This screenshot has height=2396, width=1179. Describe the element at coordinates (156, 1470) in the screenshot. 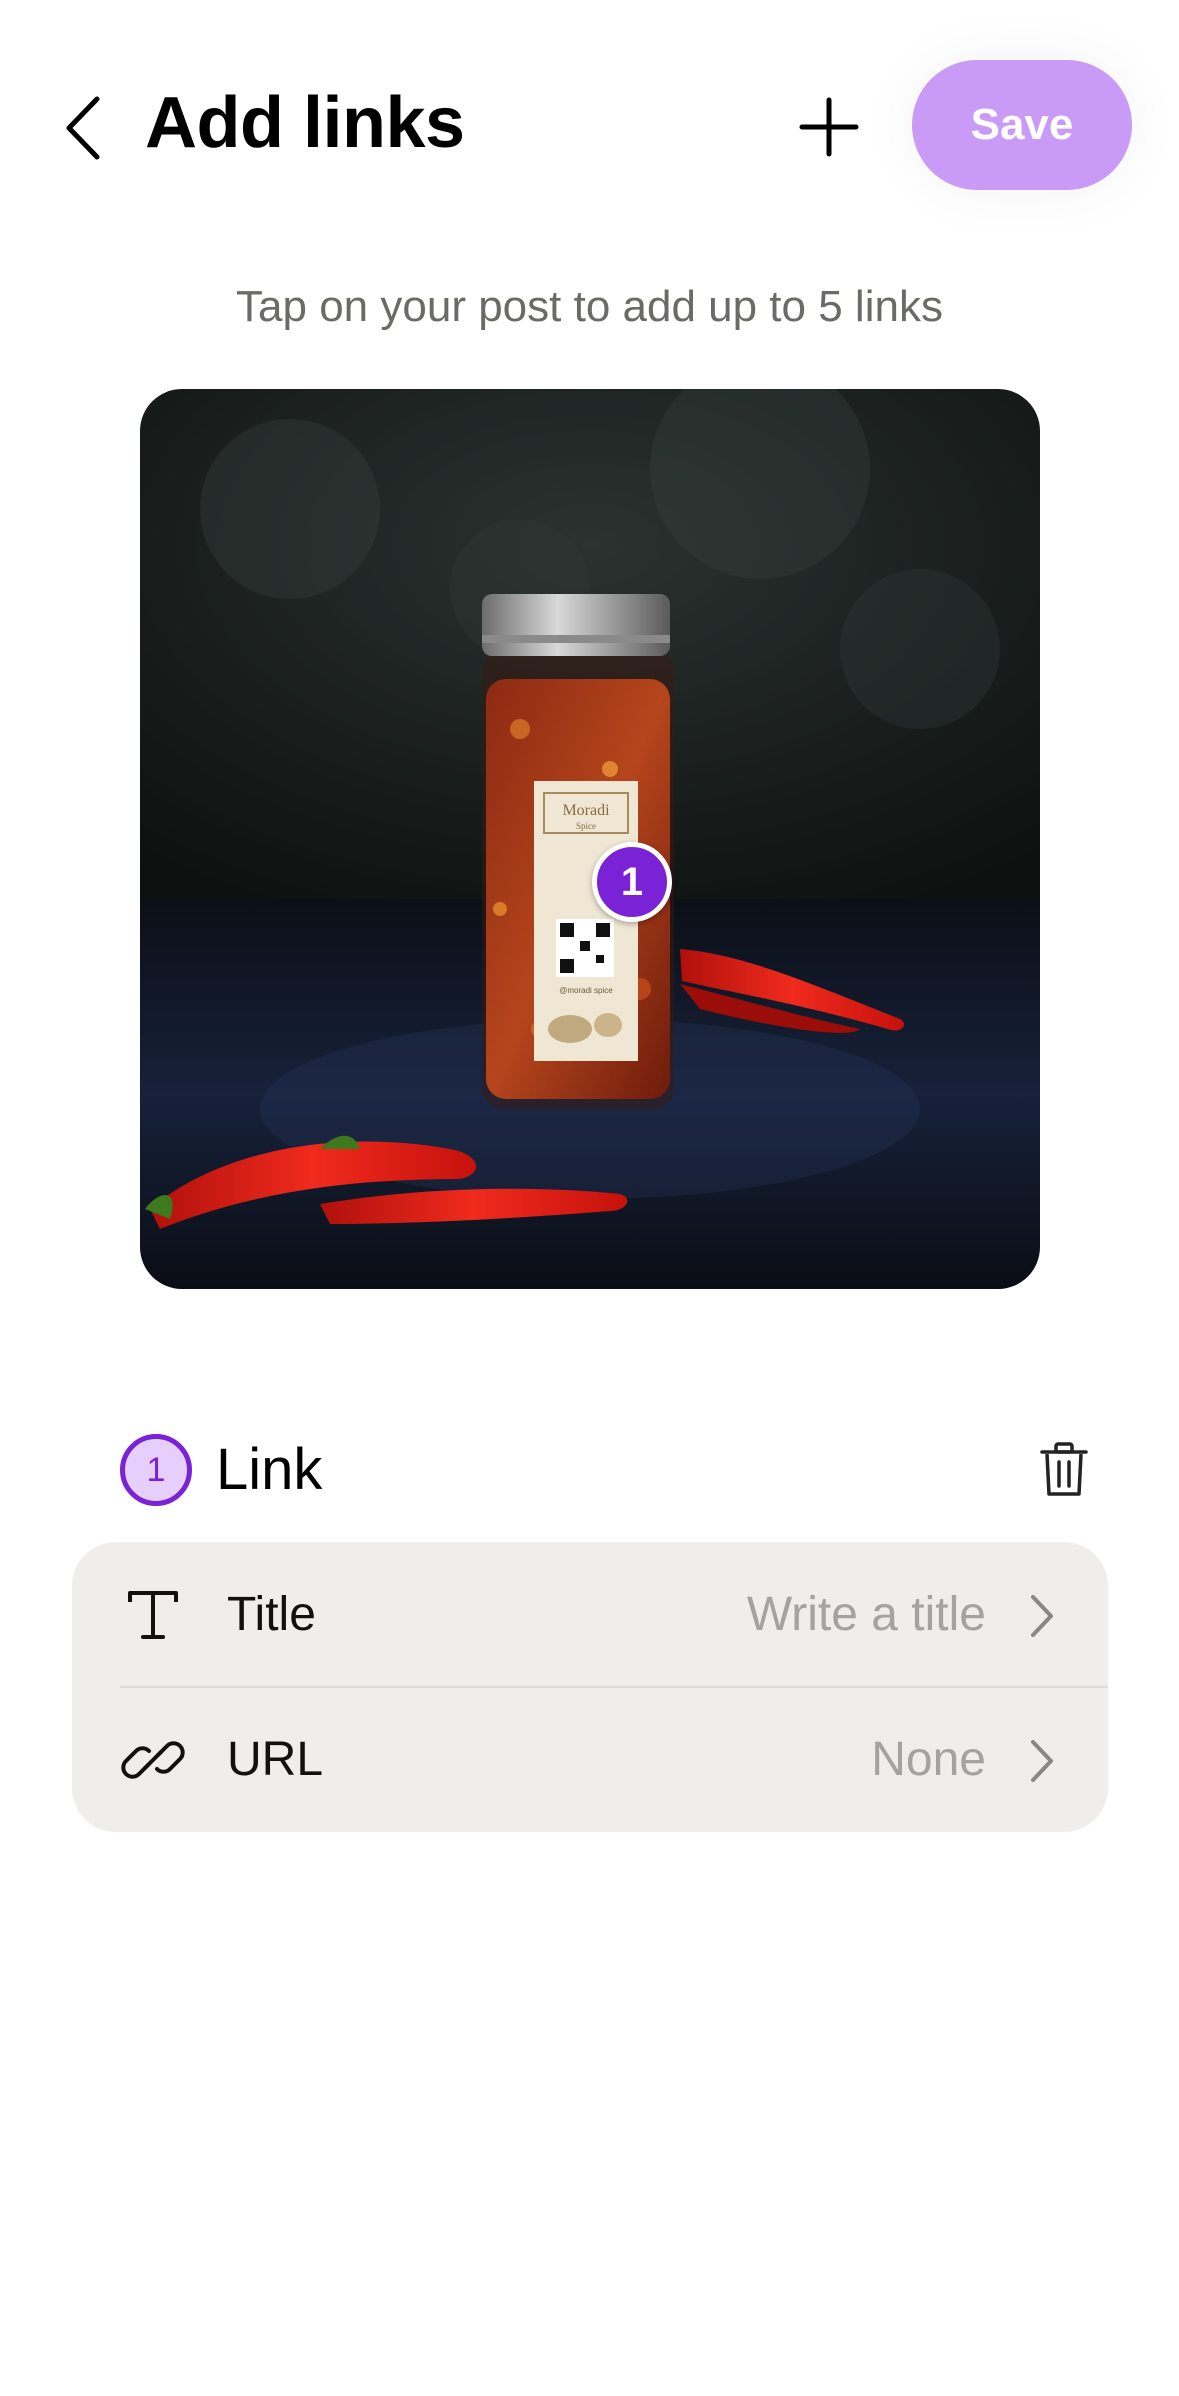

I see `link-number-badge: 1` at that location.